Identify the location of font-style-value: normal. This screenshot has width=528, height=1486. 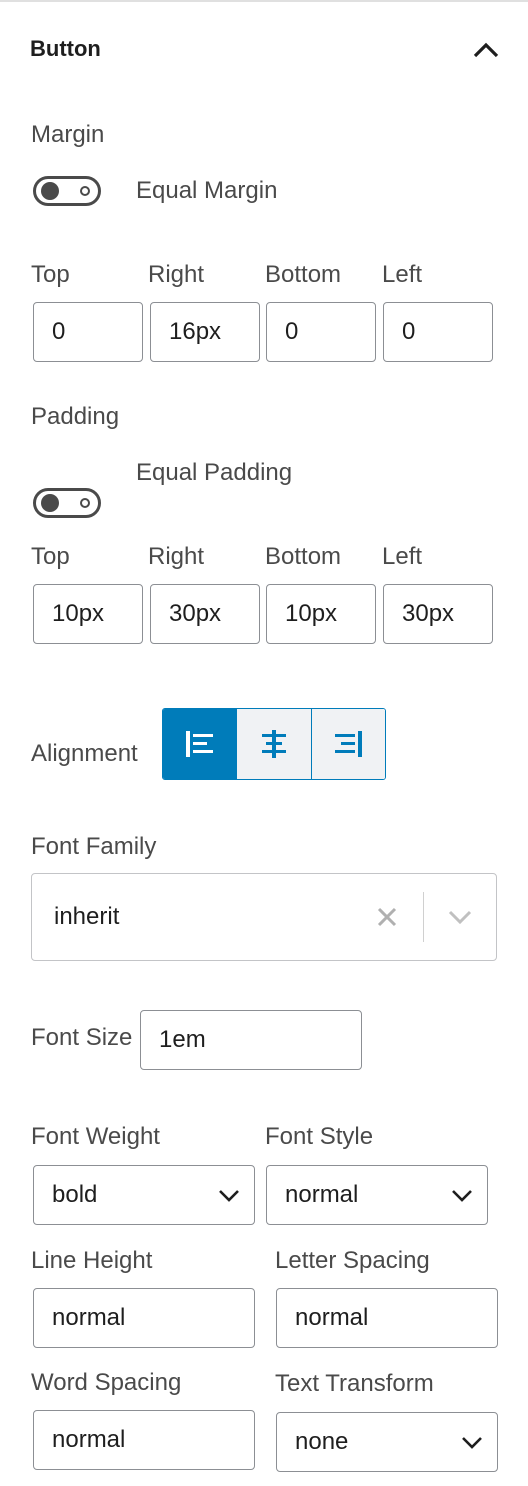
(322, 1194).